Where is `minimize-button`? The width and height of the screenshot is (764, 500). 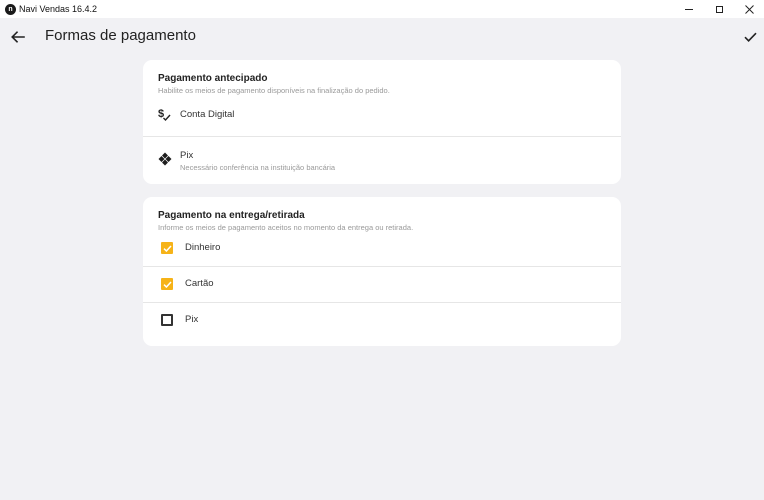 minimize-button is located at coordinates (689, 9).